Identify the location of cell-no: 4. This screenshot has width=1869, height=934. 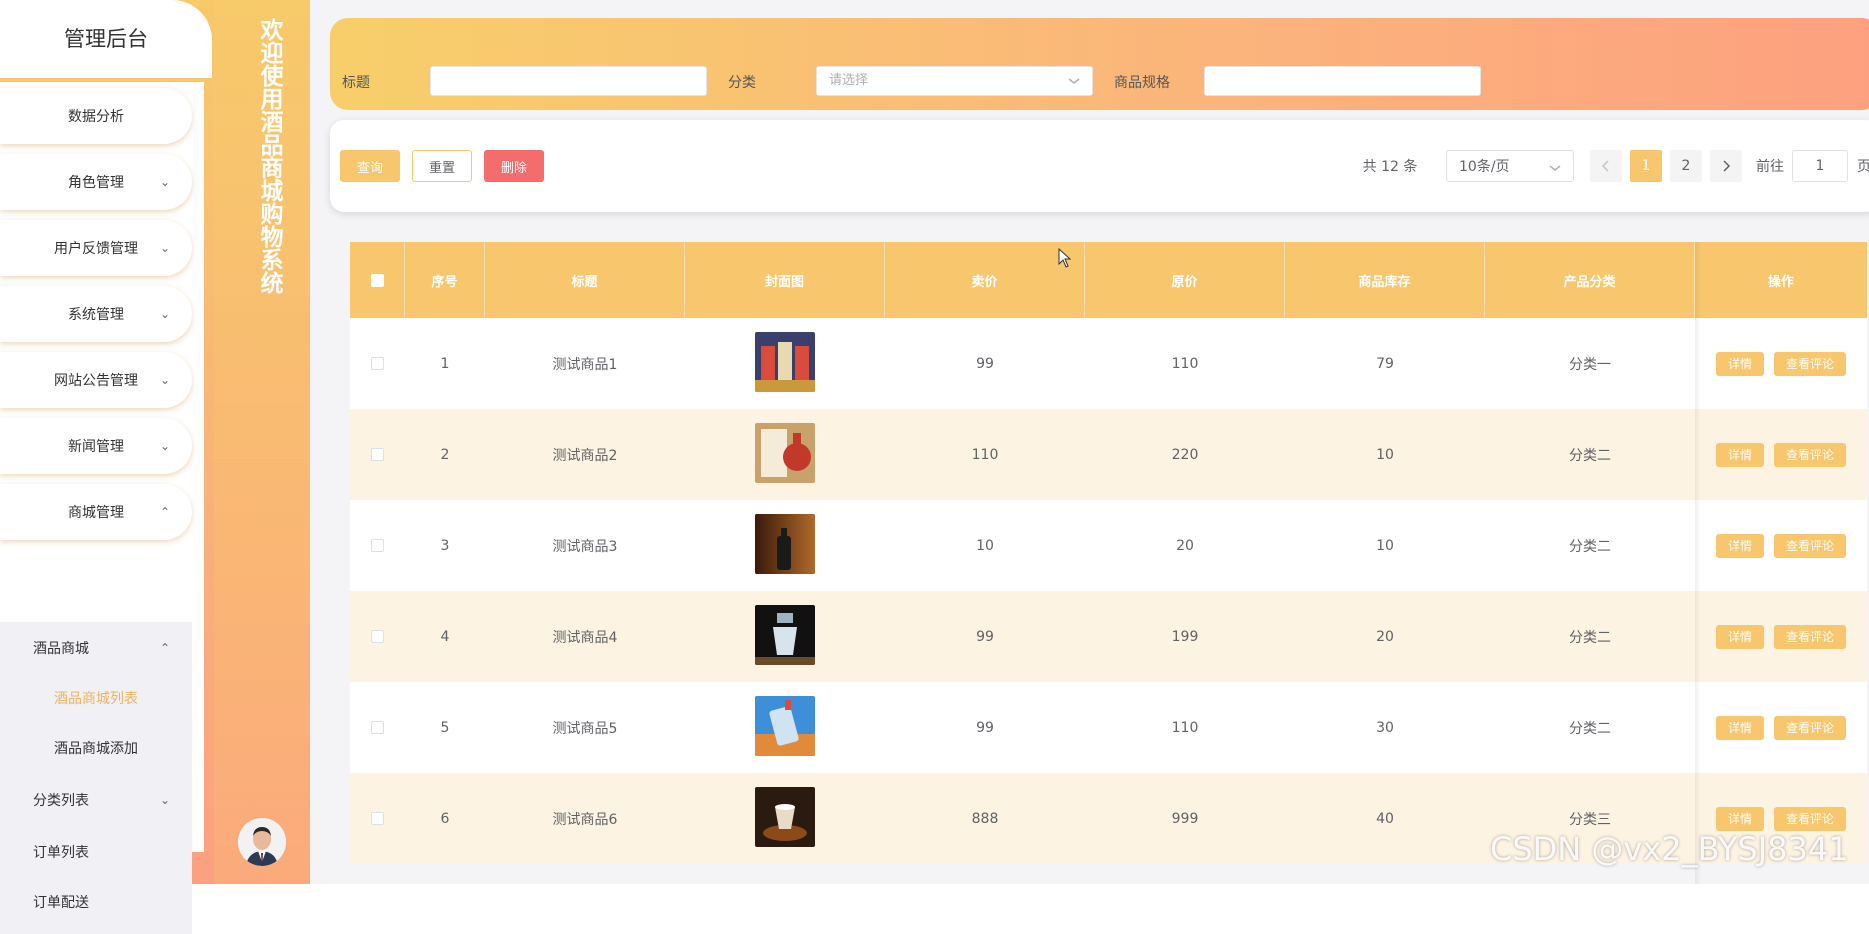
(445, 636).